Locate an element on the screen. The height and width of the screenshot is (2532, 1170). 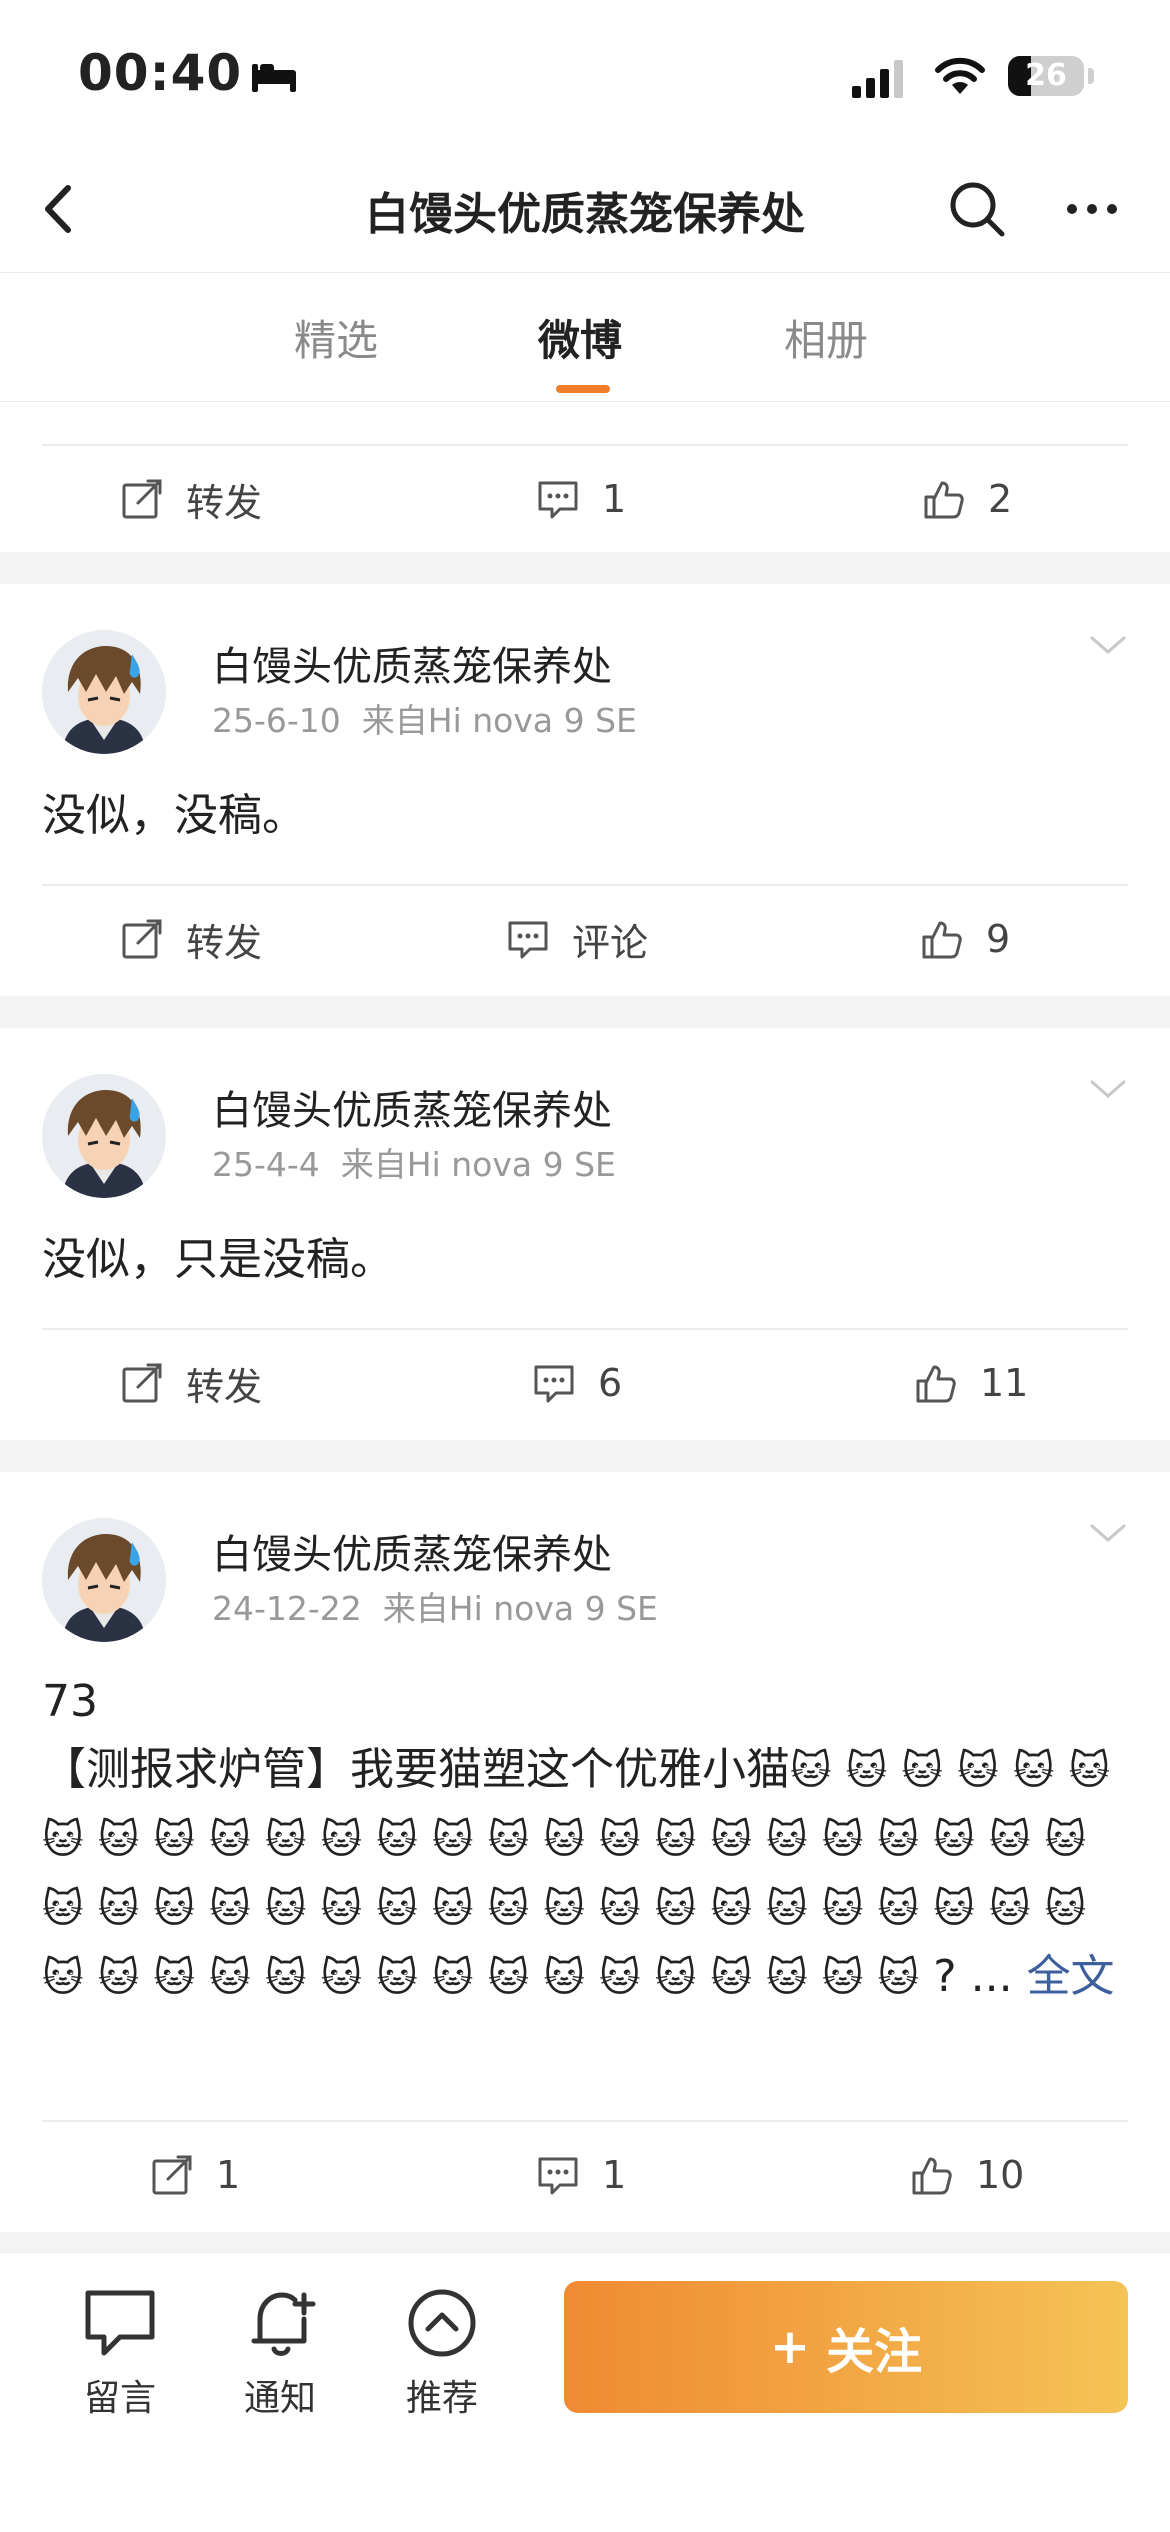
post-meta: 25-6-10 来自Hi nova 9 SE is located at coordinates (424, 718).